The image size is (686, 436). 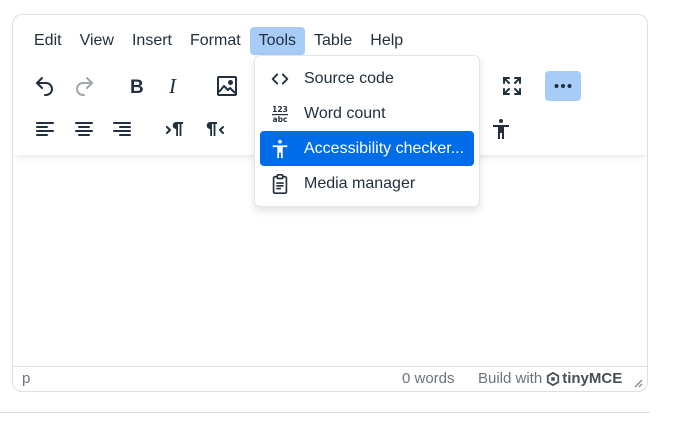 I want to click on redo-icon, so click(x=84, y=86).